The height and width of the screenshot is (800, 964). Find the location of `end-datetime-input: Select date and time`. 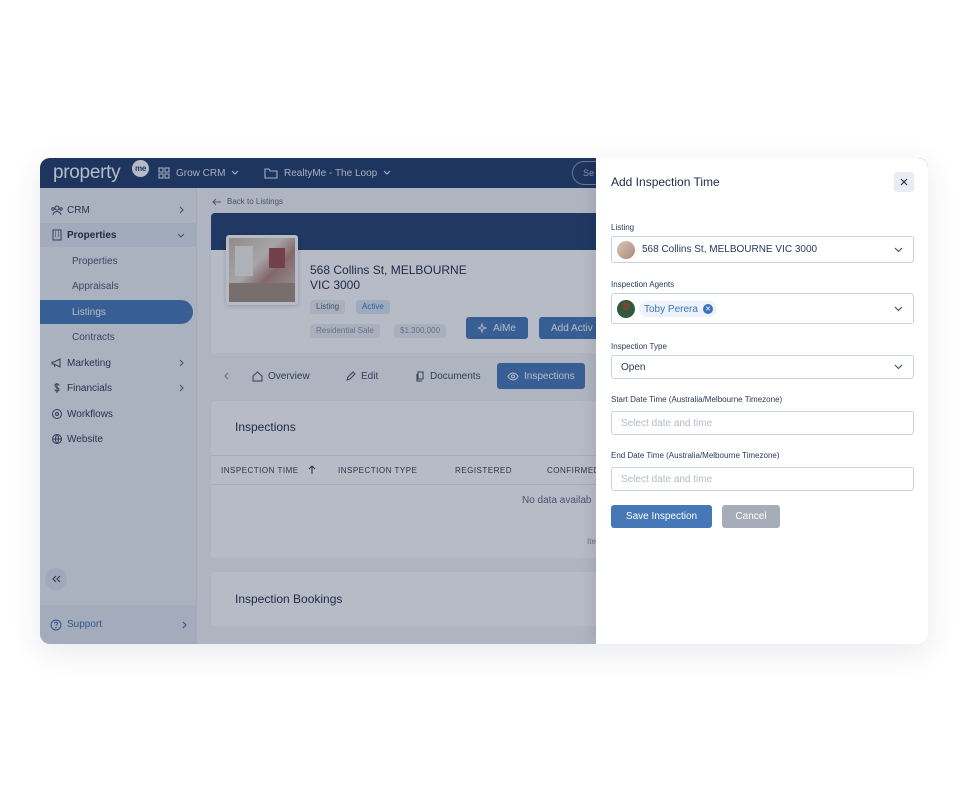

end-datetime-input: Select date and time is located at coordinates (762, 479).